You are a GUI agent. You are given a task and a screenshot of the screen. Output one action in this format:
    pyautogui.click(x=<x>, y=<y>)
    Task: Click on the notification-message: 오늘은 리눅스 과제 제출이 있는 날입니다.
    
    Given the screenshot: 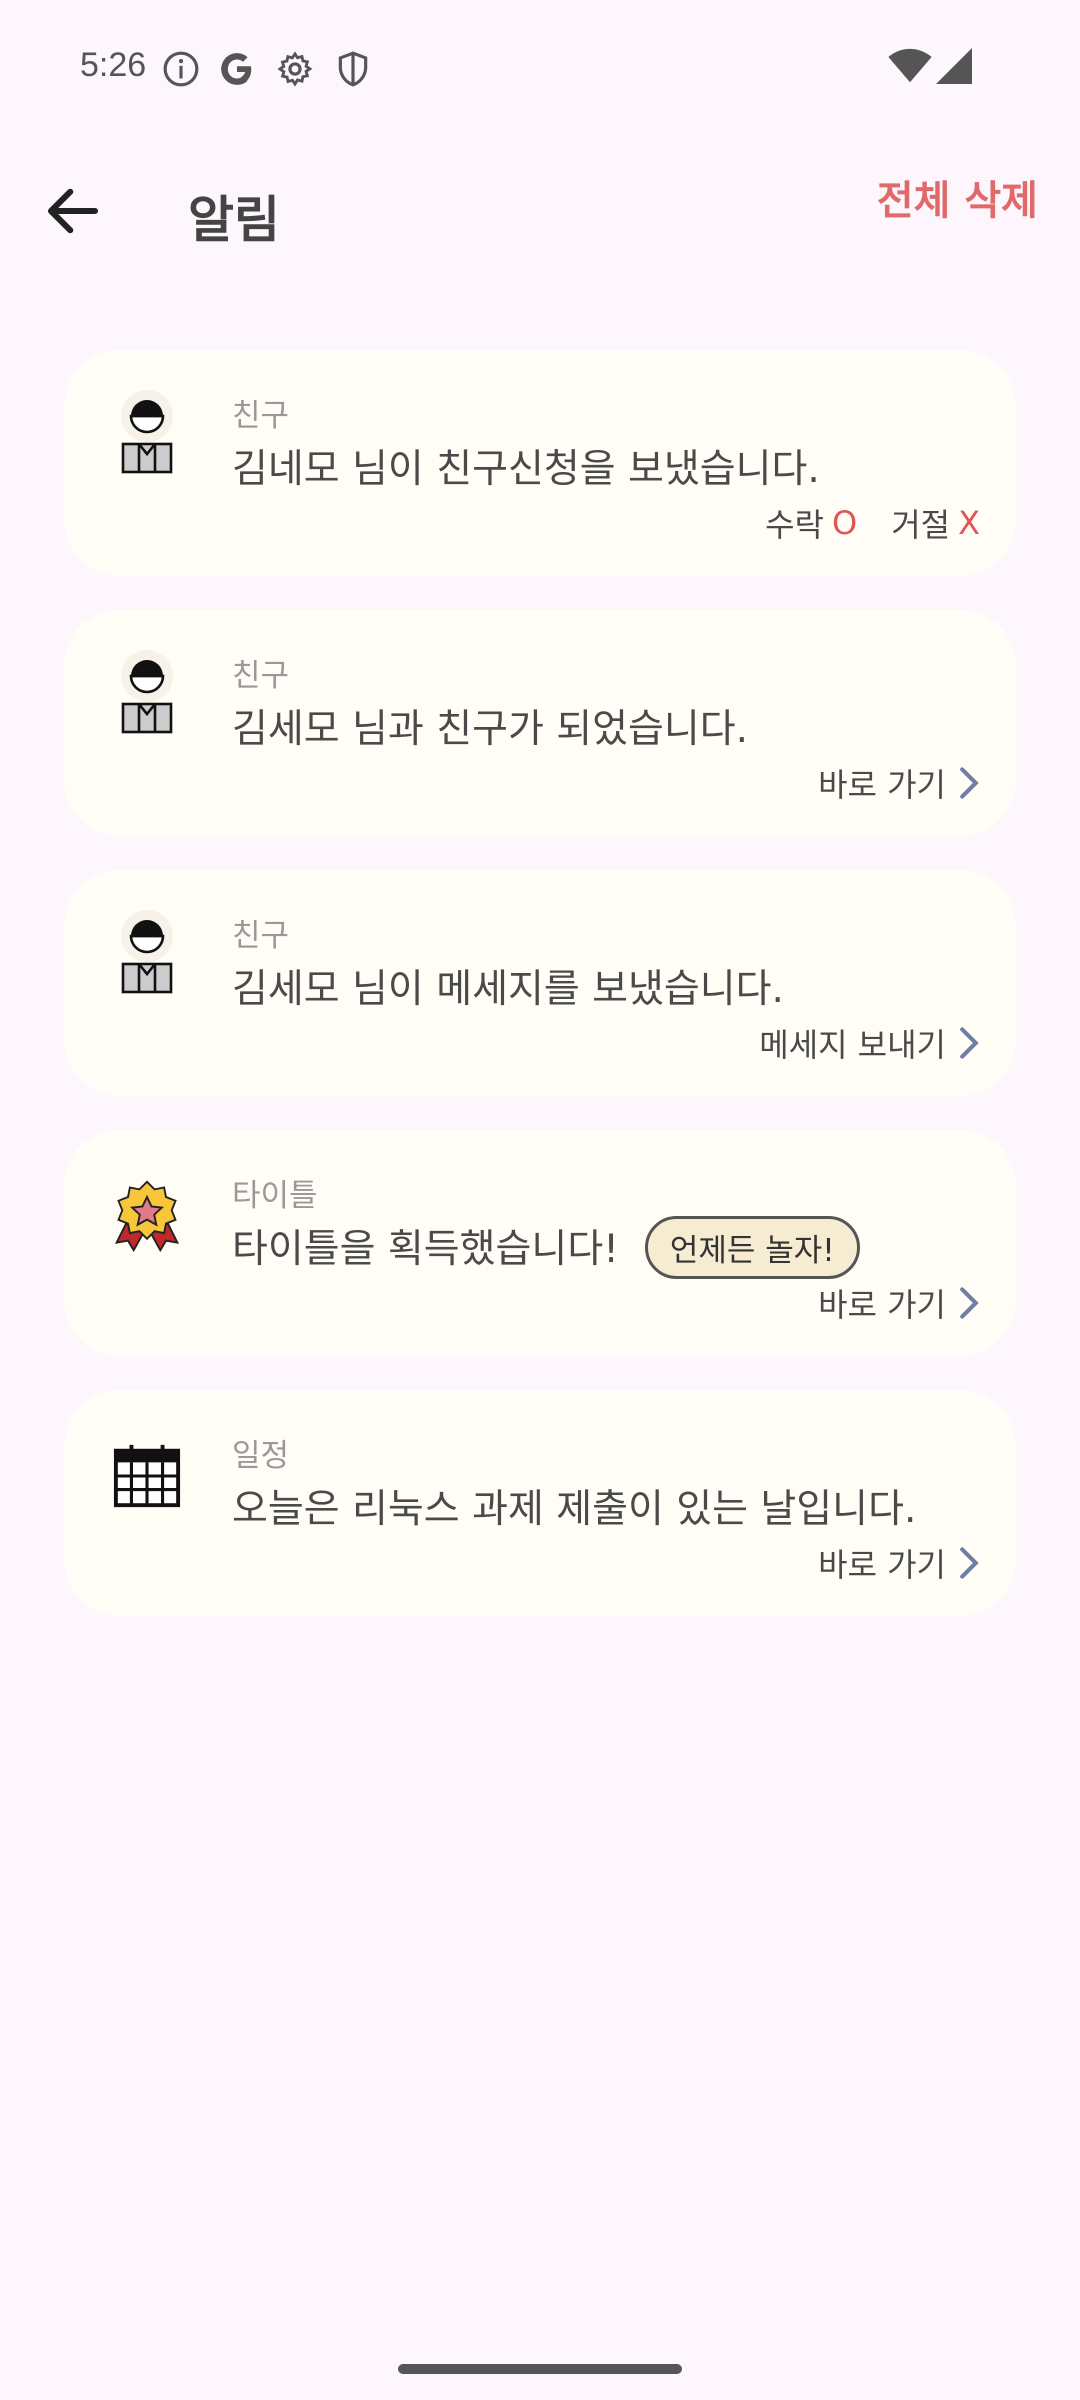 What is the action you would take?
    pyautogui.click(x=574, y=1509)
    